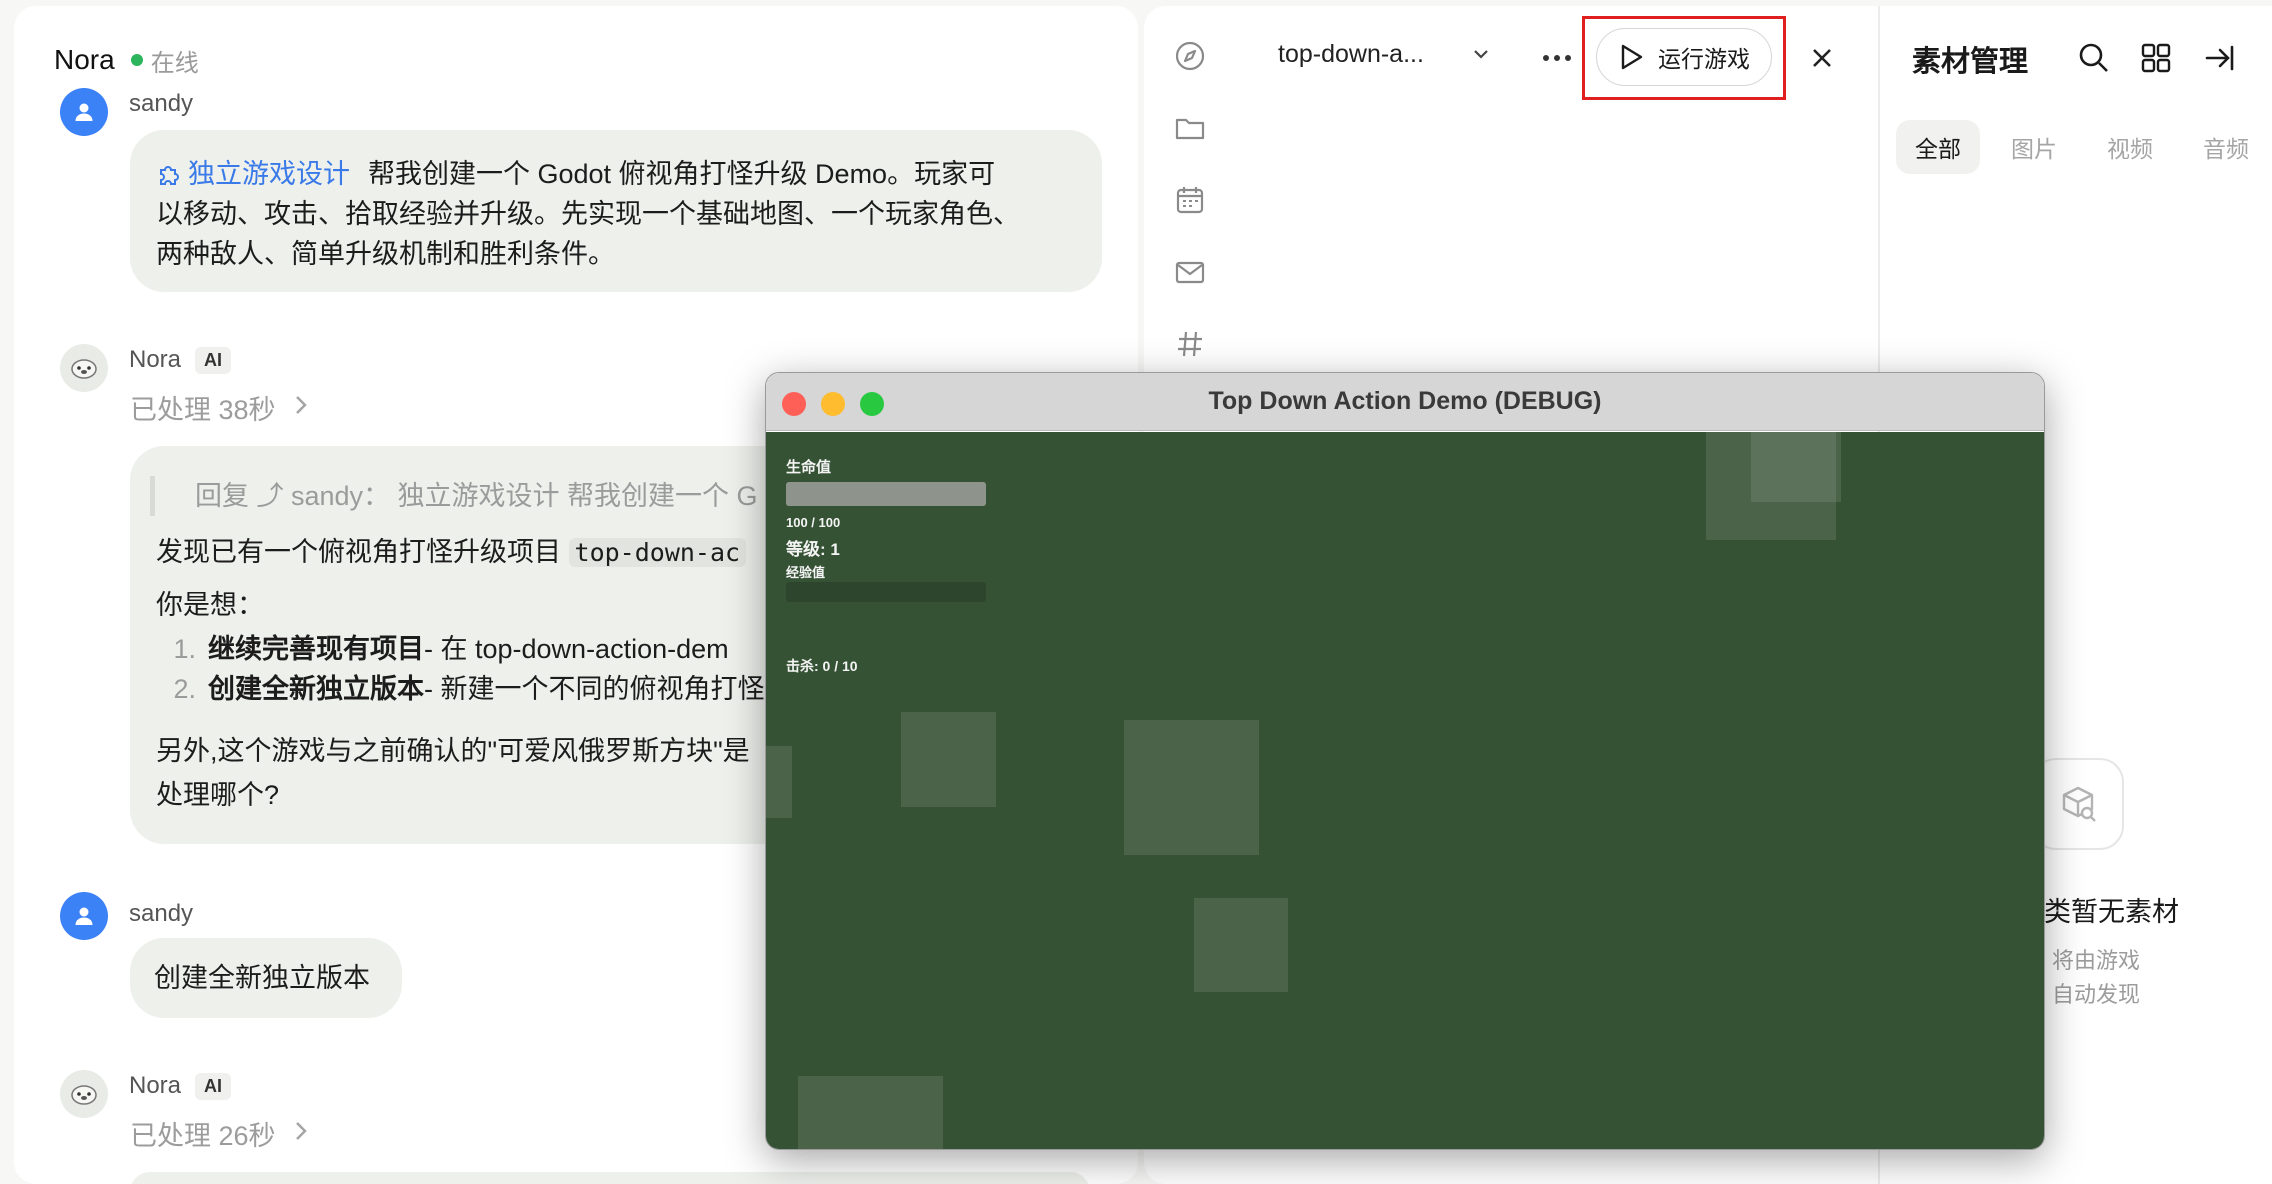 Image resolution: width=2272 pixels, height=1184 pixels. I want to click on play-icon, so click(1632, 57).